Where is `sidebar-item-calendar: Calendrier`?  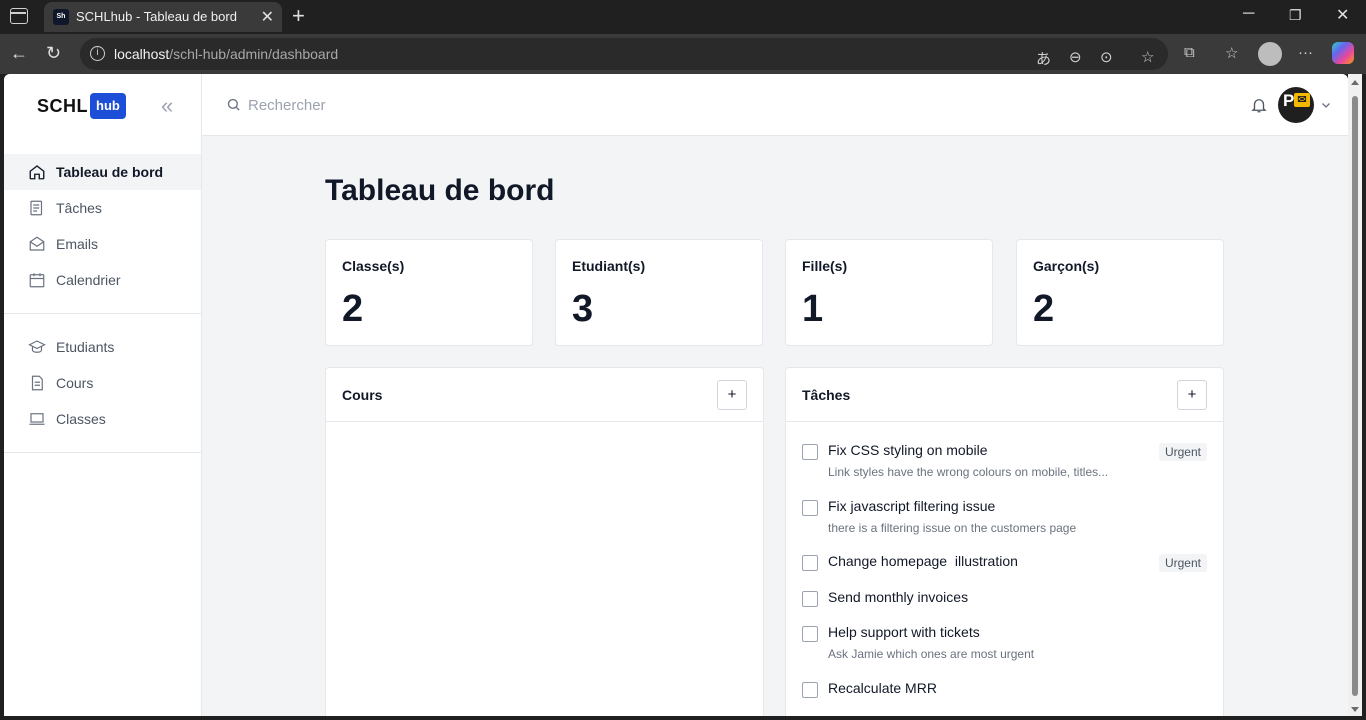 sidebar-item-calendar: Calendrier is located at coordinates (102, 280).